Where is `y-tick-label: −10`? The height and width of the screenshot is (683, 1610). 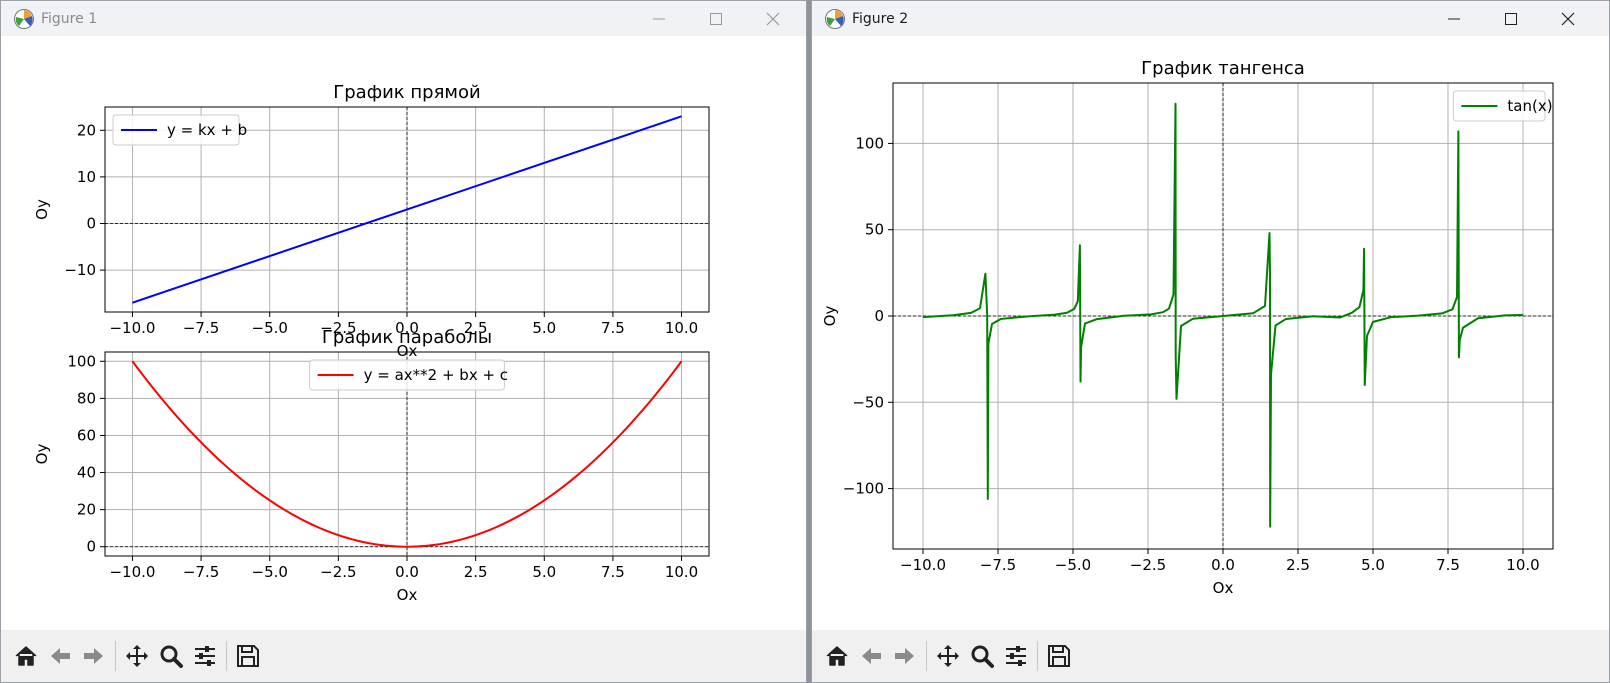 y-tick-label: −10 is located at coordinates (80, 270).